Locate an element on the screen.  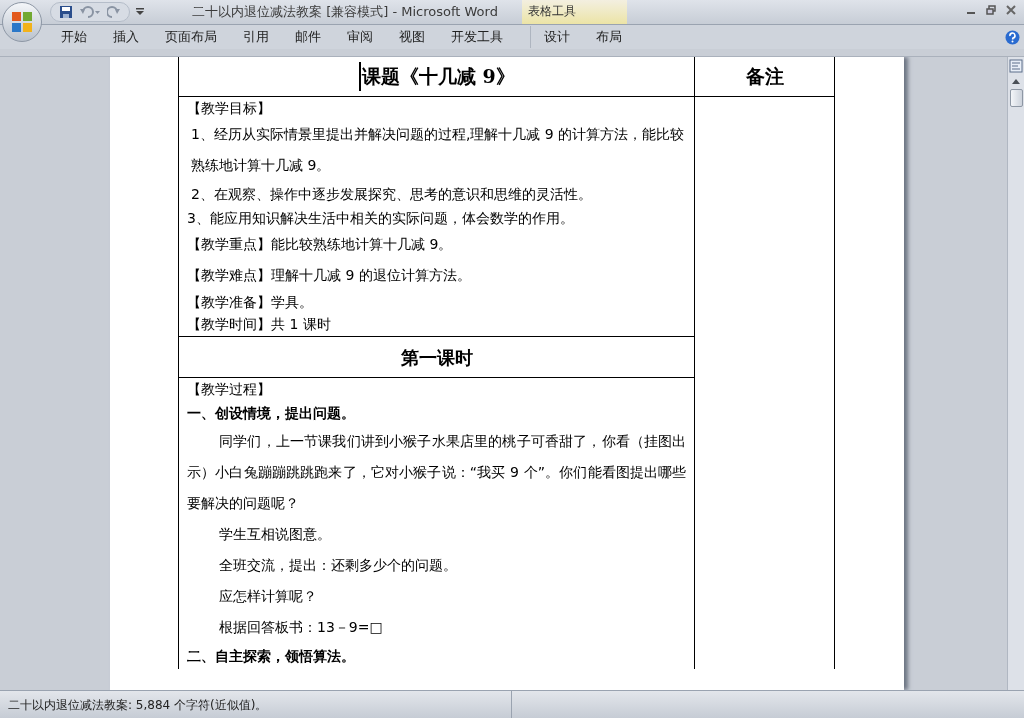
paragraph: 【教学重点】能比较熟练地计算十几减 9。 is located at coordinates (320, 244).